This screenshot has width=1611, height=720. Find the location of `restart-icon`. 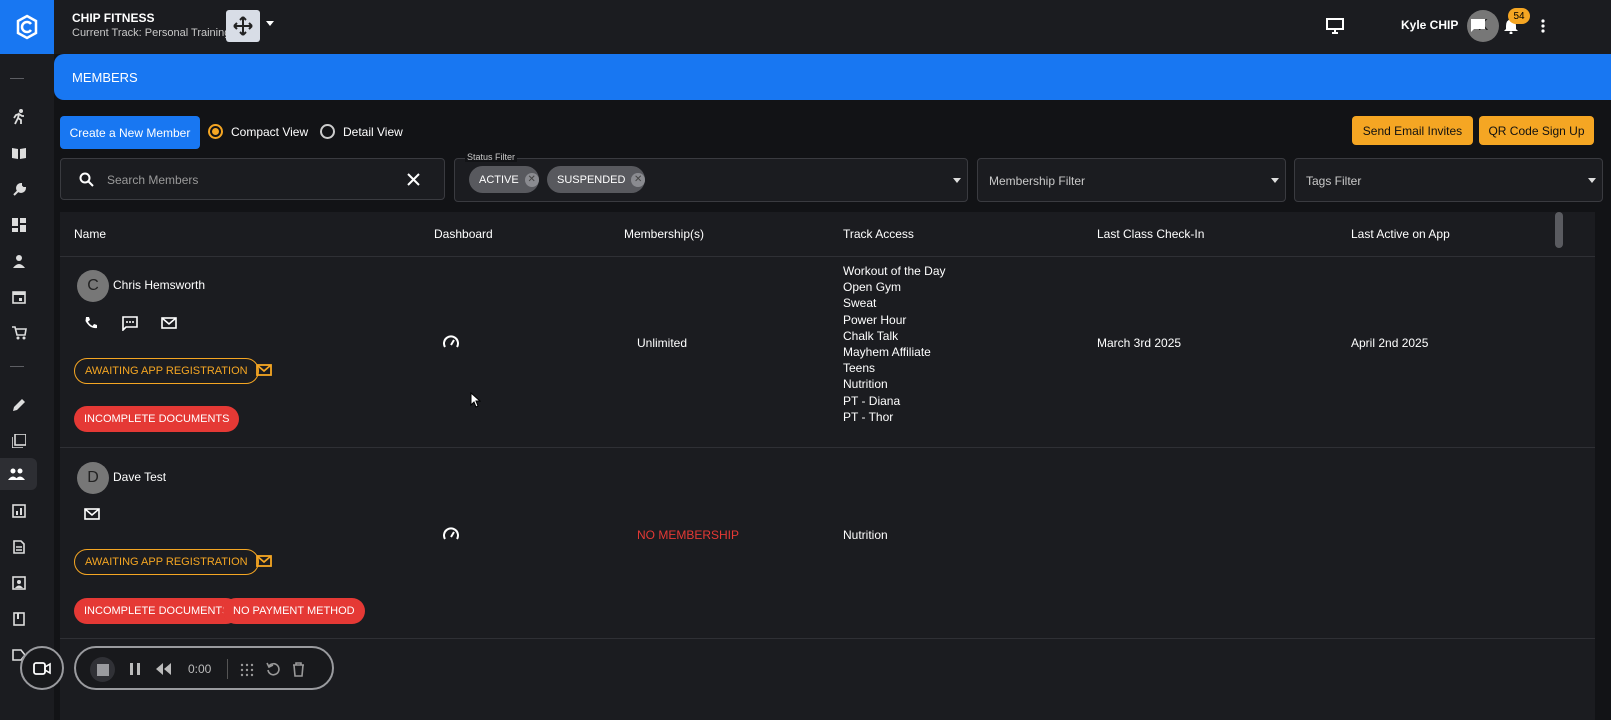

restart-icon is located at coordinates (273, 669).